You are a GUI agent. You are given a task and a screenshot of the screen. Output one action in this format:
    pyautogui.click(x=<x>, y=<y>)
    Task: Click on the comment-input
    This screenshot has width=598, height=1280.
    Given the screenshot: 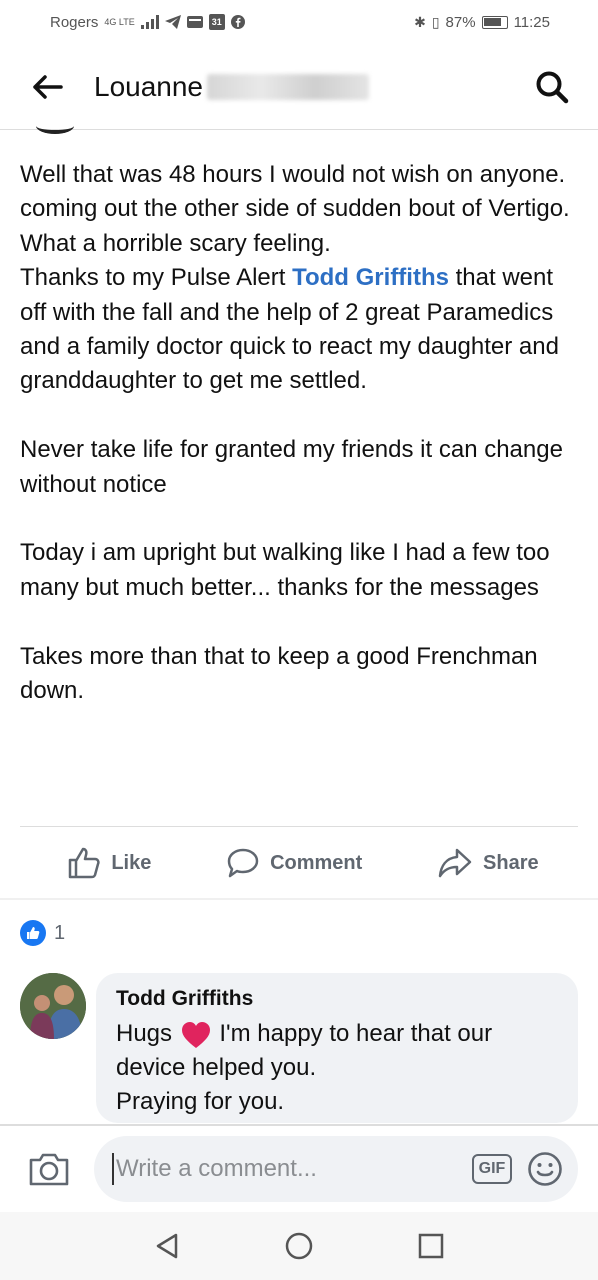 What is the action you would take?
    pyautogui.click(x=292, y=1169)
    